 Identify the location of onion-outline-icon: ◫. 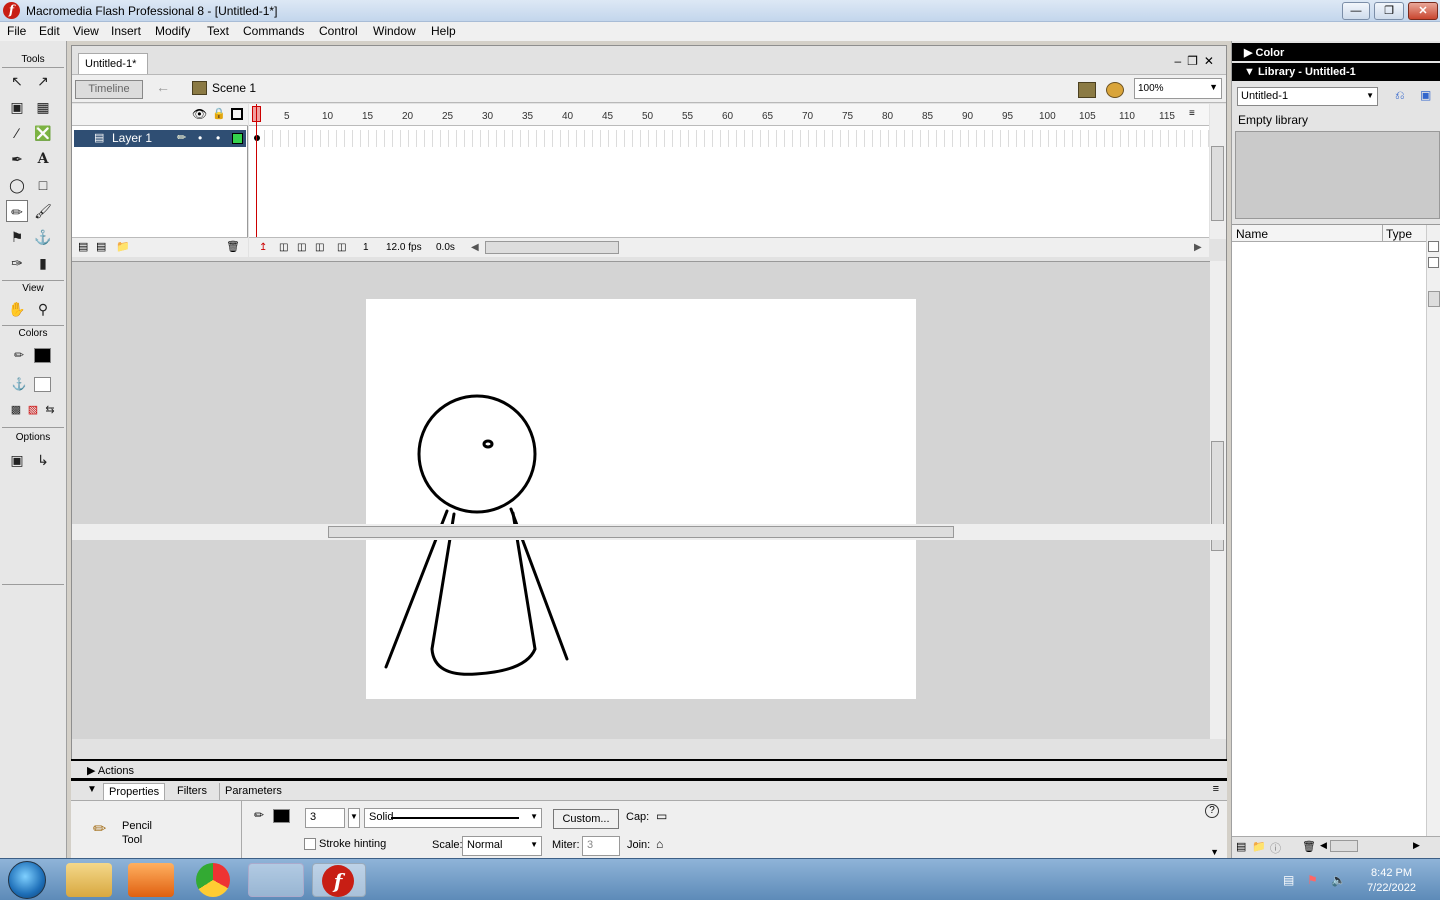
(301, 247).